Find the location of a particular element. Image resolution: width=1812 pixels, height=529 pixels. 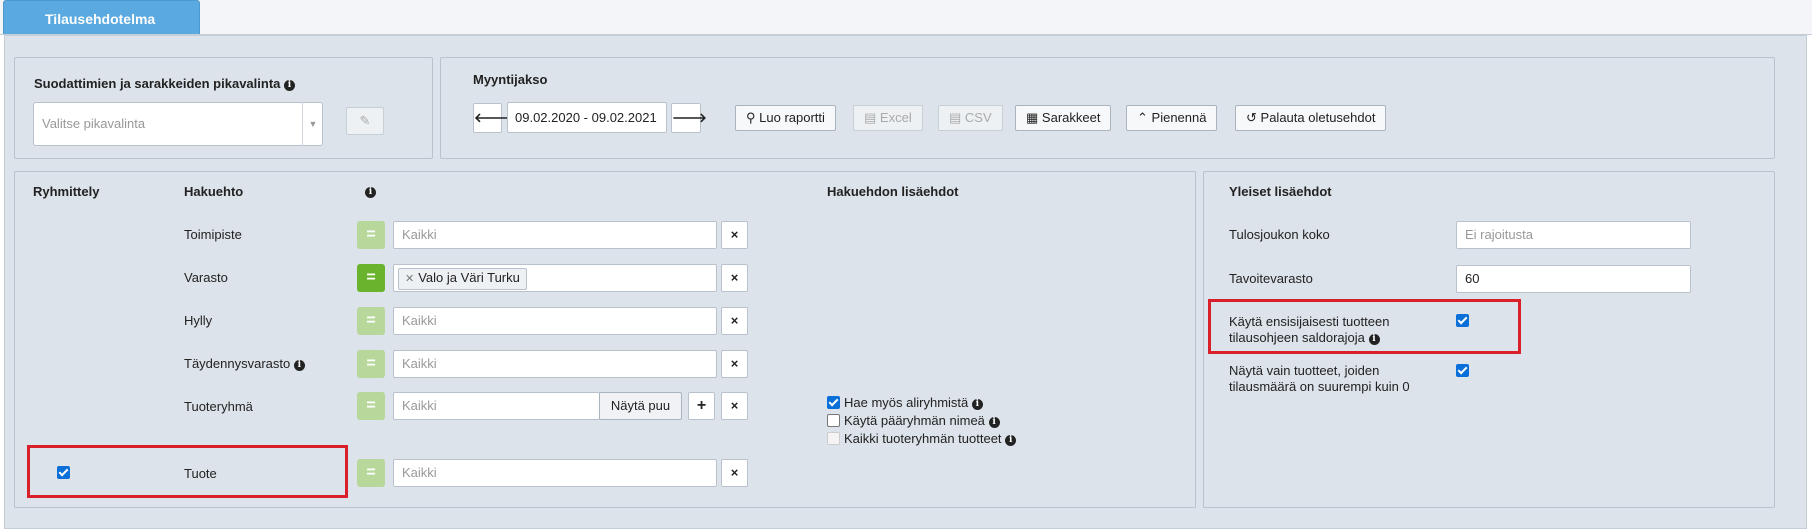

arrow-left-icon: 🡐 is located at coordinates (491, 117).